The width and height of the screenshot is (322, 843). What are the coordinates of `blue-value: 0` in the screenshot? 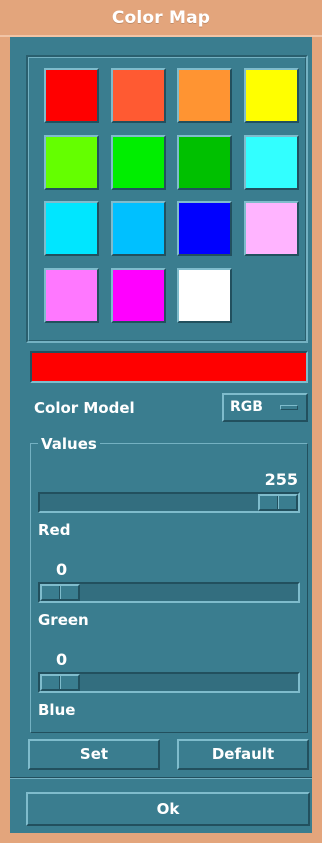 It's located at (62, 659).